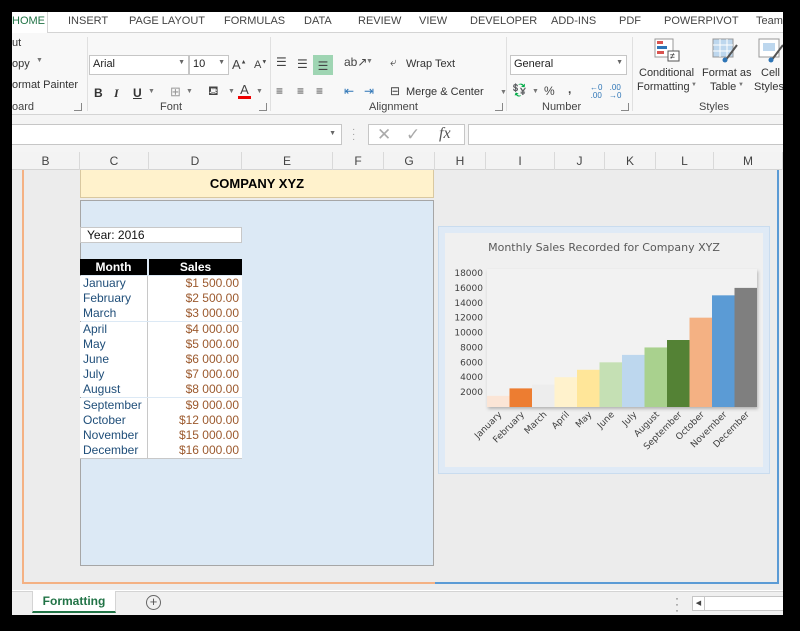 This screenshot has width=800, height=631. Describe the element at coordinates (498, 401) in the screenshot. I see `bar-january` at that location.